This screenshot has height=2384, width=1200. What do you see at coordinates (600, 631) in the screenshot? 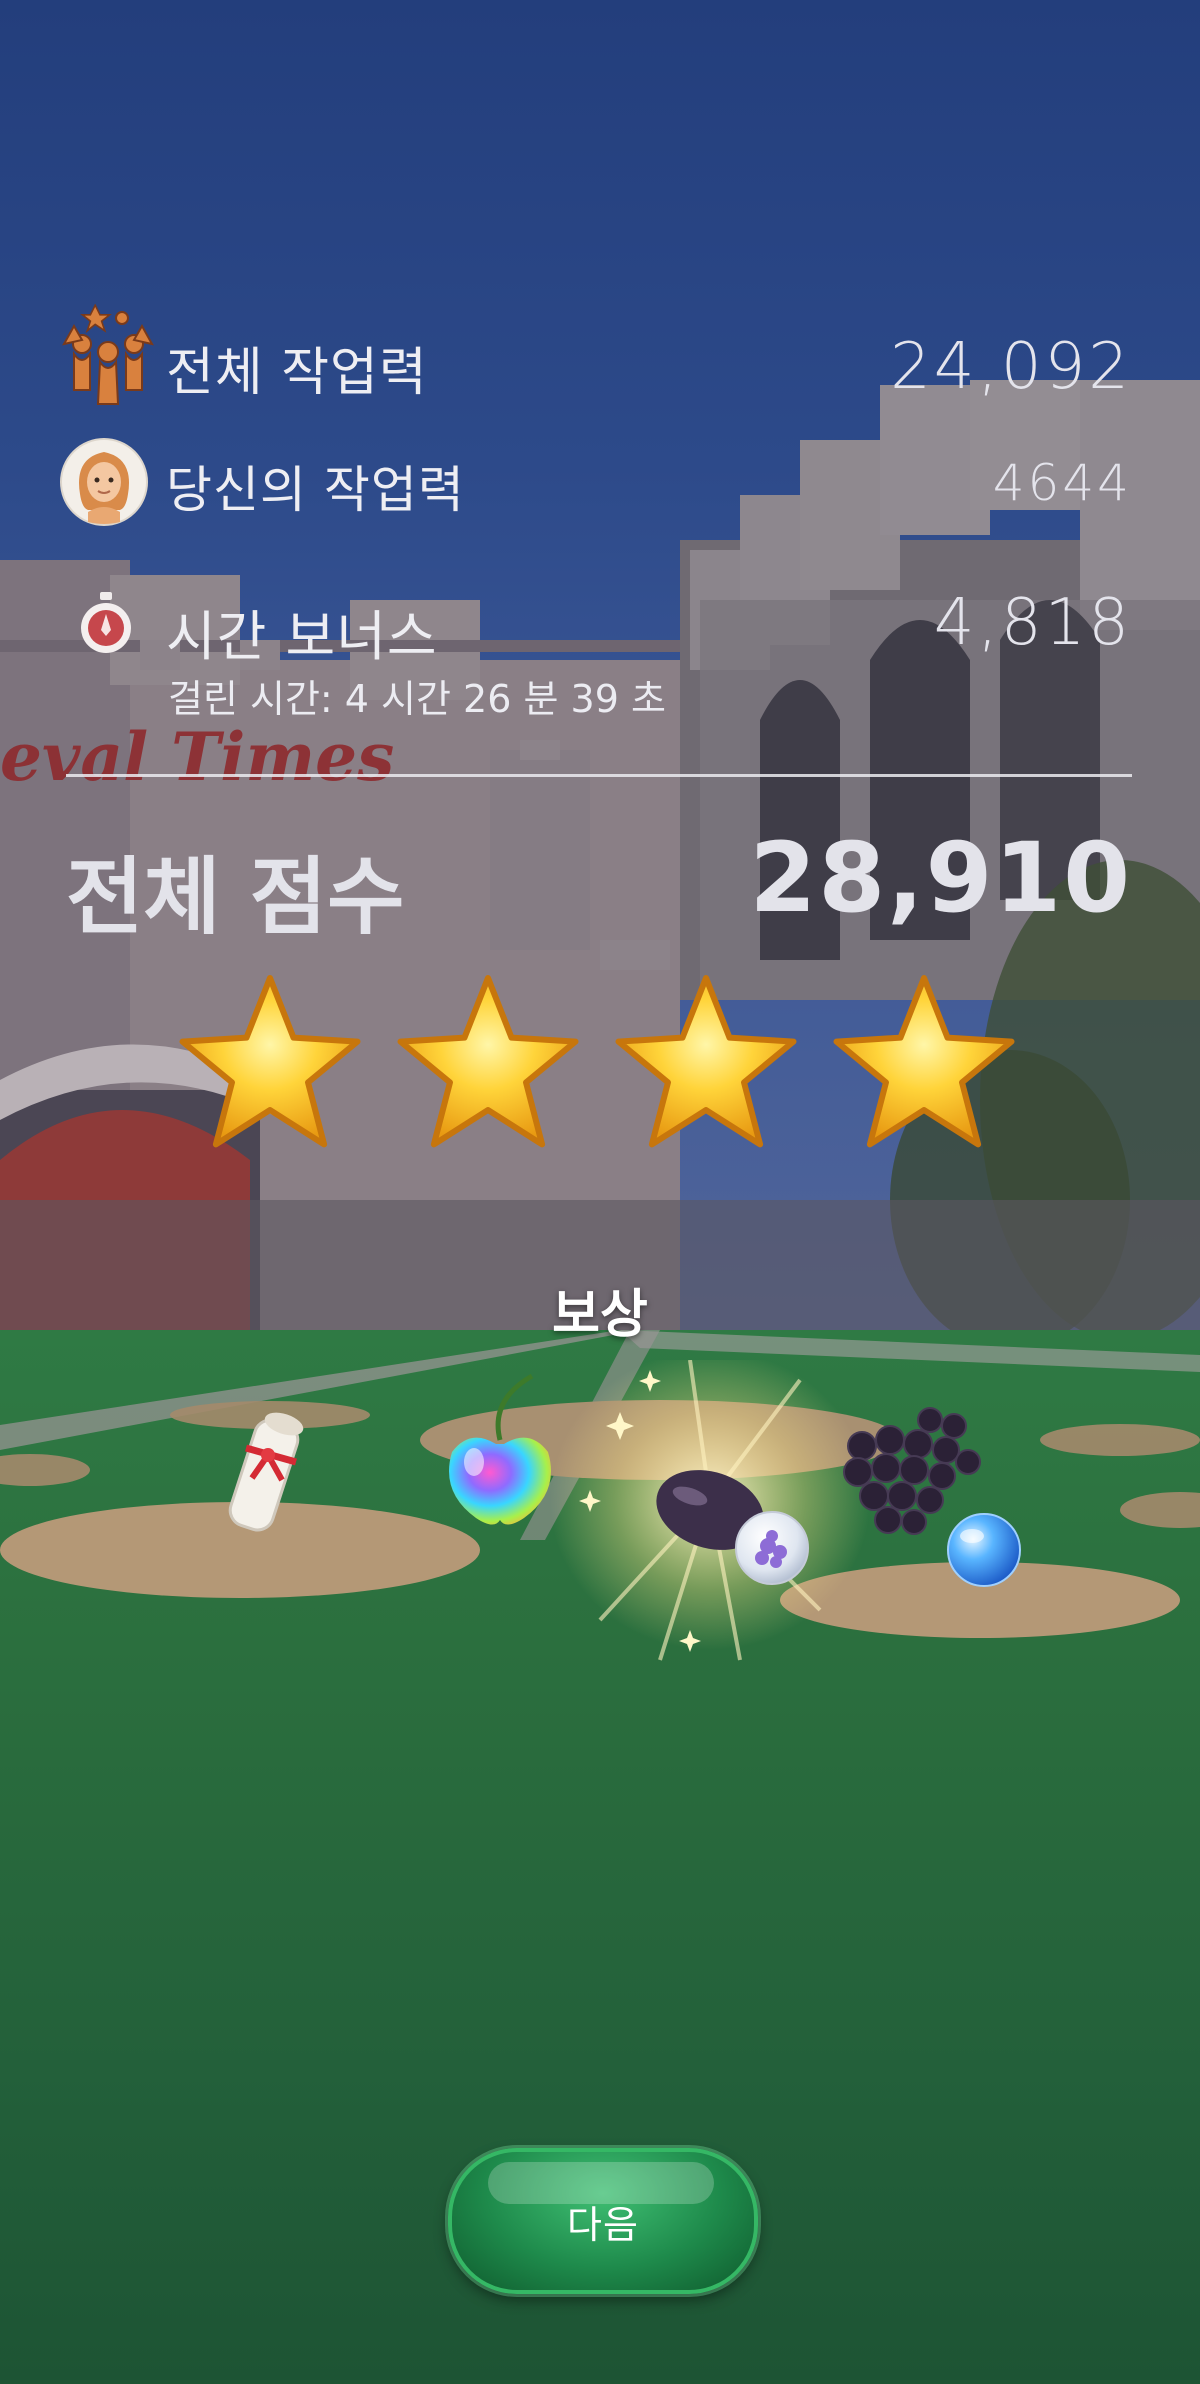
I see `time-bonus-row: 시간 보너스 4,818` at bounding box center [600, 631].